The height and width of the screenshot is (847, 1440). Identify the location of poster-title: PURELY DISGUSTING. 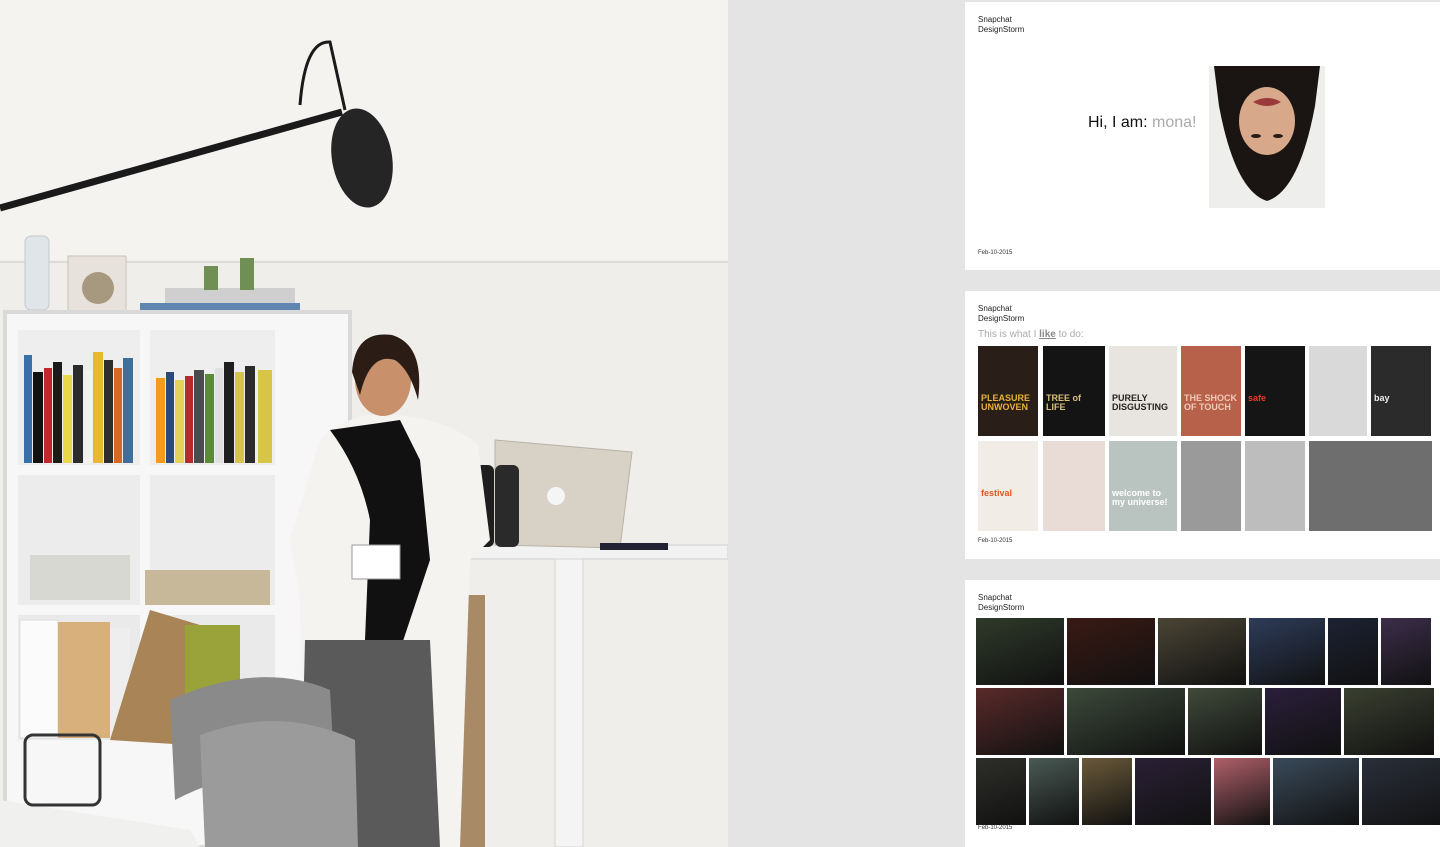
(1140, 402).